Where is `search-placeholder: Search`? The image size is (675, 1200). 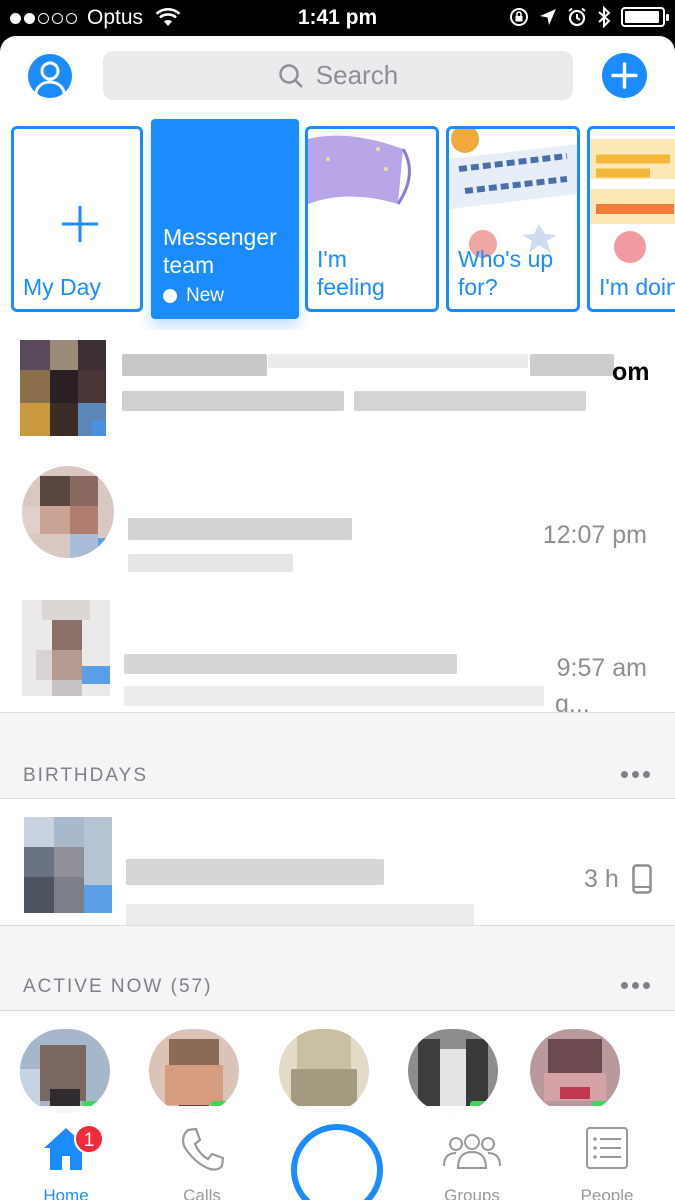
search-placeholder: Search is located at coordinates (357, 75).